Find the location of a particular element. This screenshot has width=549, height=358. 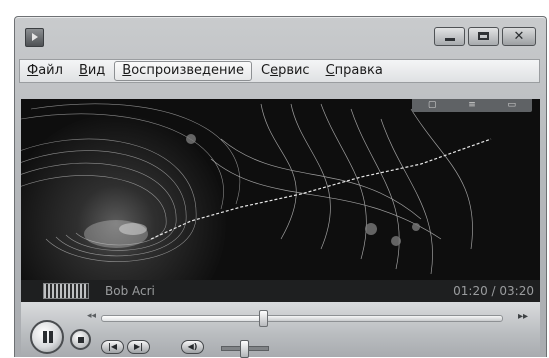

menu-bar: Файл Вид Воспроизведение Сервис Справка is located at coordinates (279, 71).